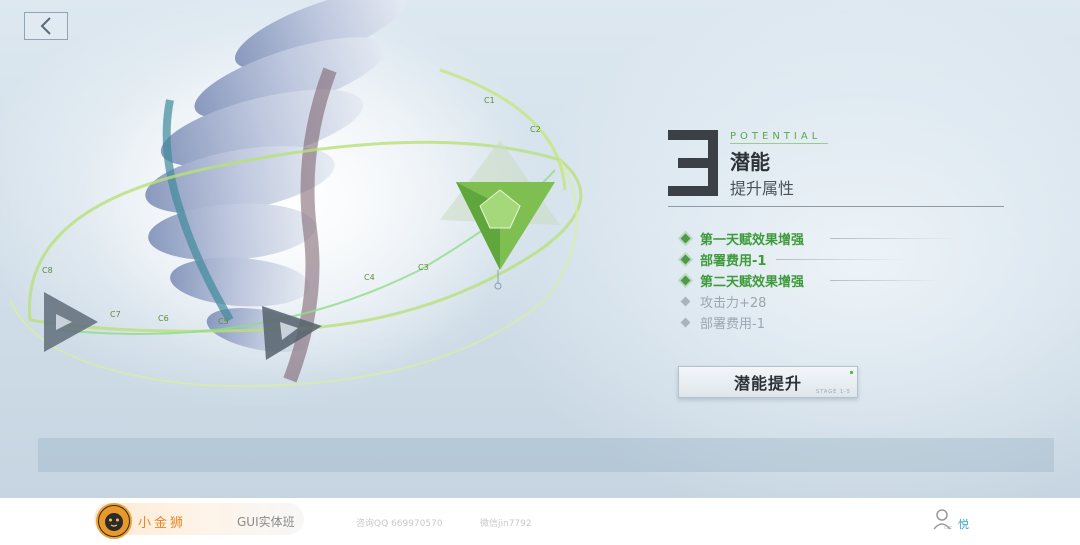 The width and height of the screenshot is (1080, 545). Describe the element at coordinates (851, 372) in the screenshot. I see `button-corner-marker` at that location.